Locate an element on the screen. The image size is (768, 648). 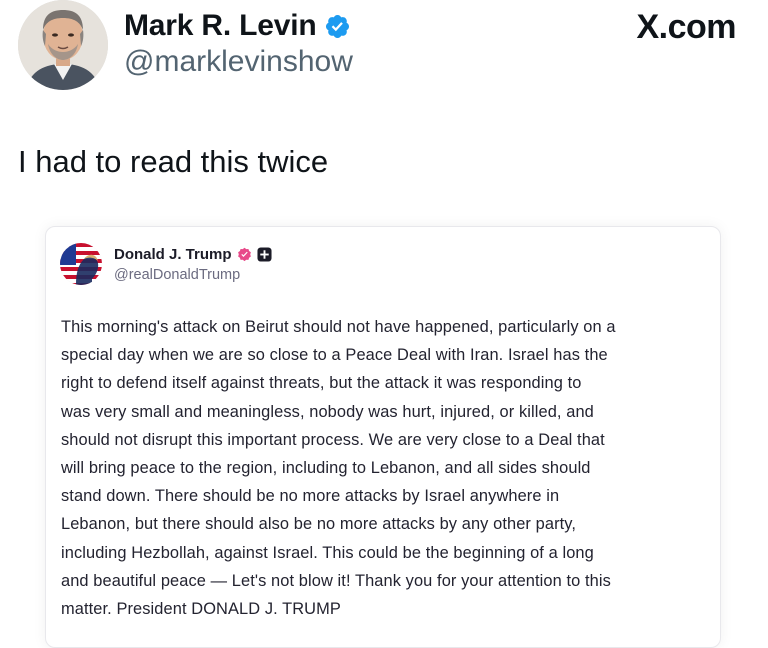
embedded-display-name: Donald J. Trump is located at coordinates (173, 254).